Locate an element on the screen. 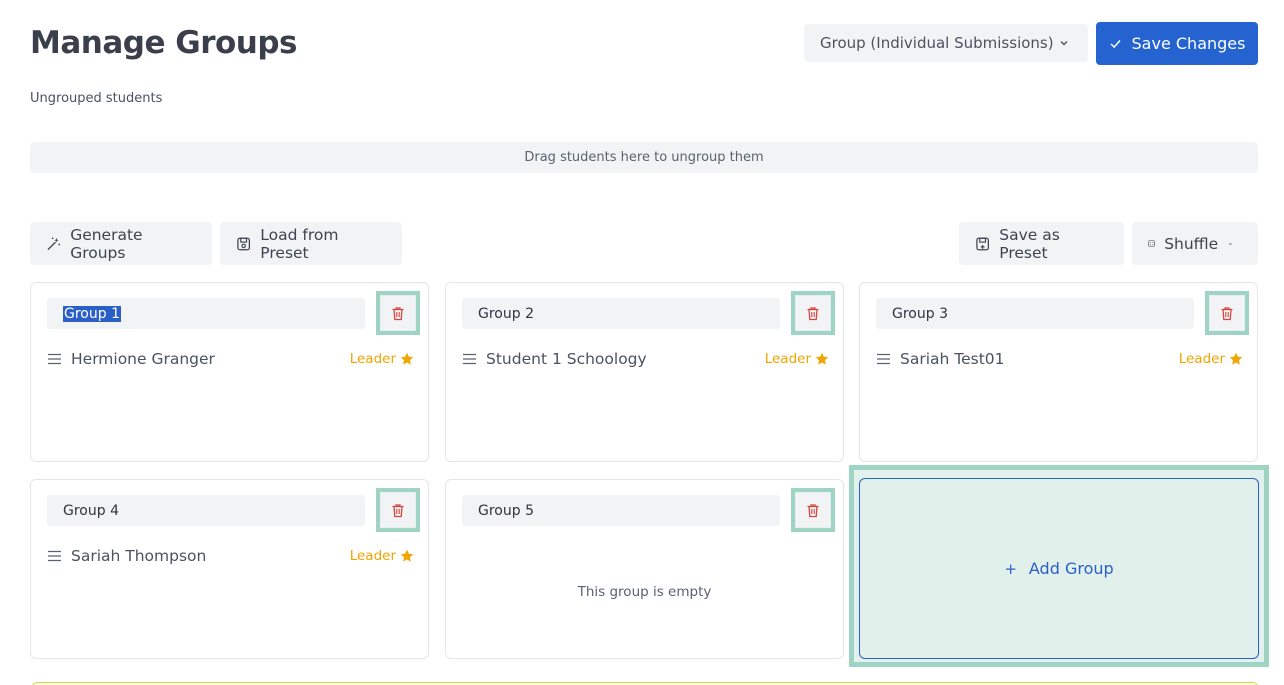 The height and width of the screenshot is (685, 1284). member-name: Hermione Granger is located at coordinates (143, 359).